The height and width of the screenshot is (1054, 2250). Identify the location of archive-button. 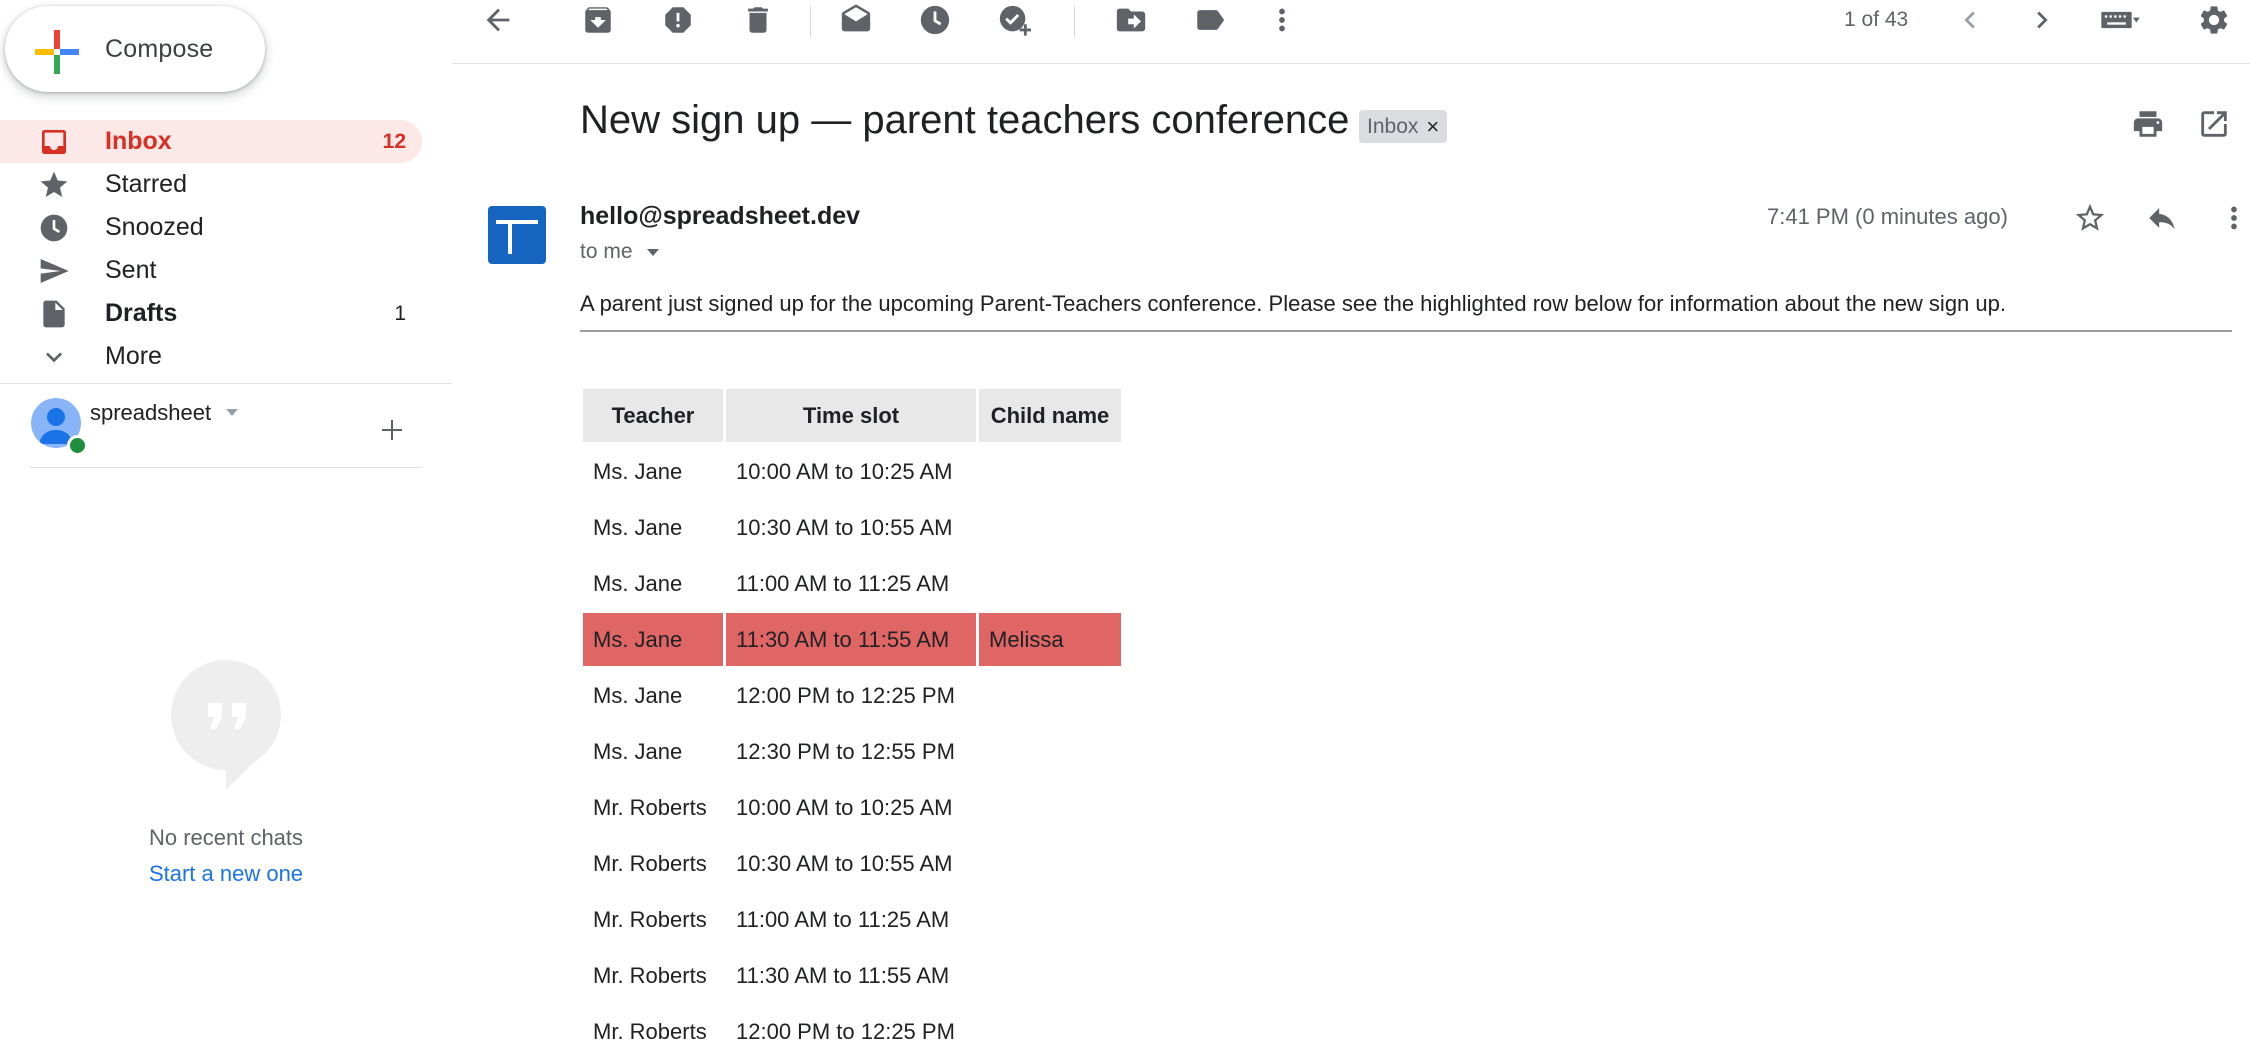
(598, 20).